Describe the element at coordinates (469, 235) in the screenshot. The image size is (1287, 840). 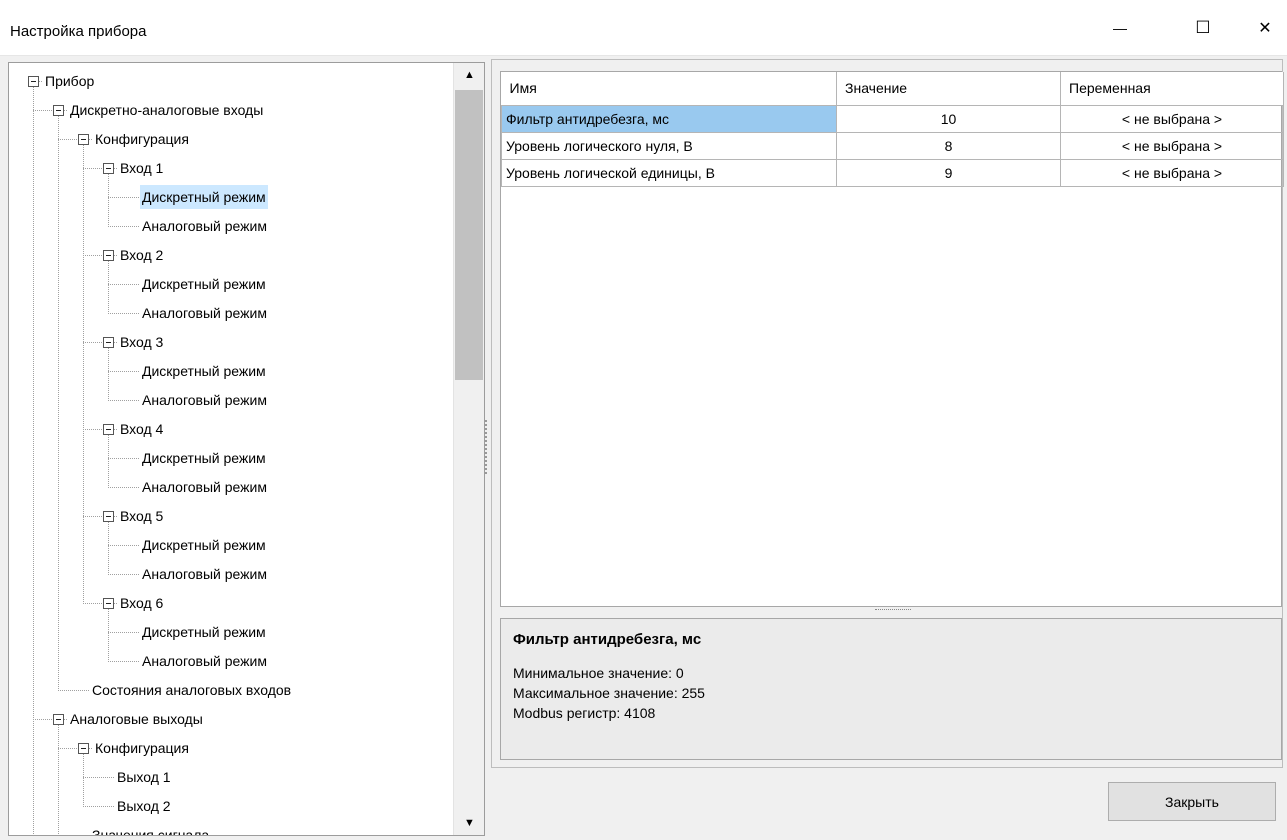
I see `scroll-thumb` at that location.